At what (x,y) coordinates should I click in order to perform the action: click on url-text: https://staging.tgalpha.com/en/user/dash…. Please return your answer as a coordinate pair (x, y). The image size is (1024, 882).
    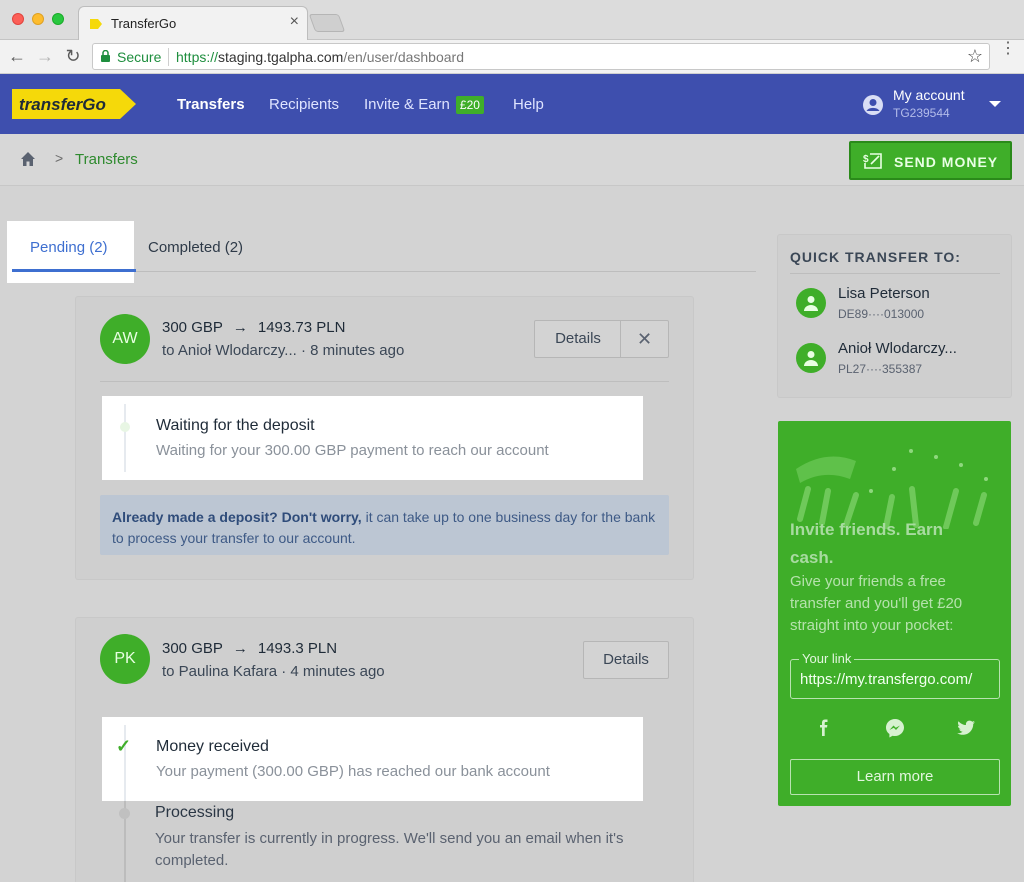
    Looking at the image, I should click on (320, 57).